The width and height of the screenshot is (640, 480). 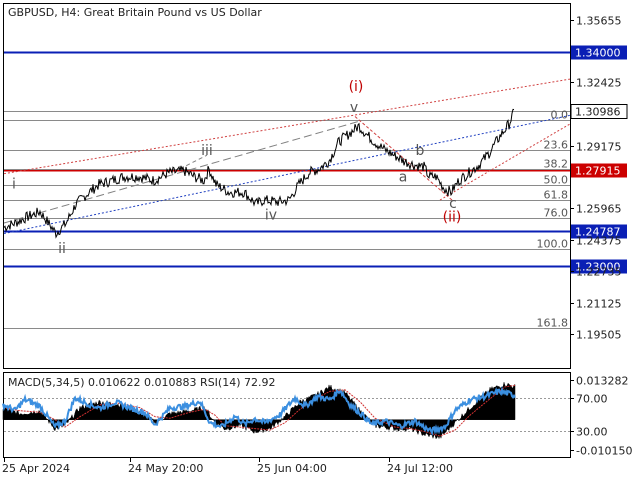 What do you see at coordinates (173, 12) in the screenshot?
I see `description-label: Great Britain Pound vs US Dollar` at bounding box center [173, 12].